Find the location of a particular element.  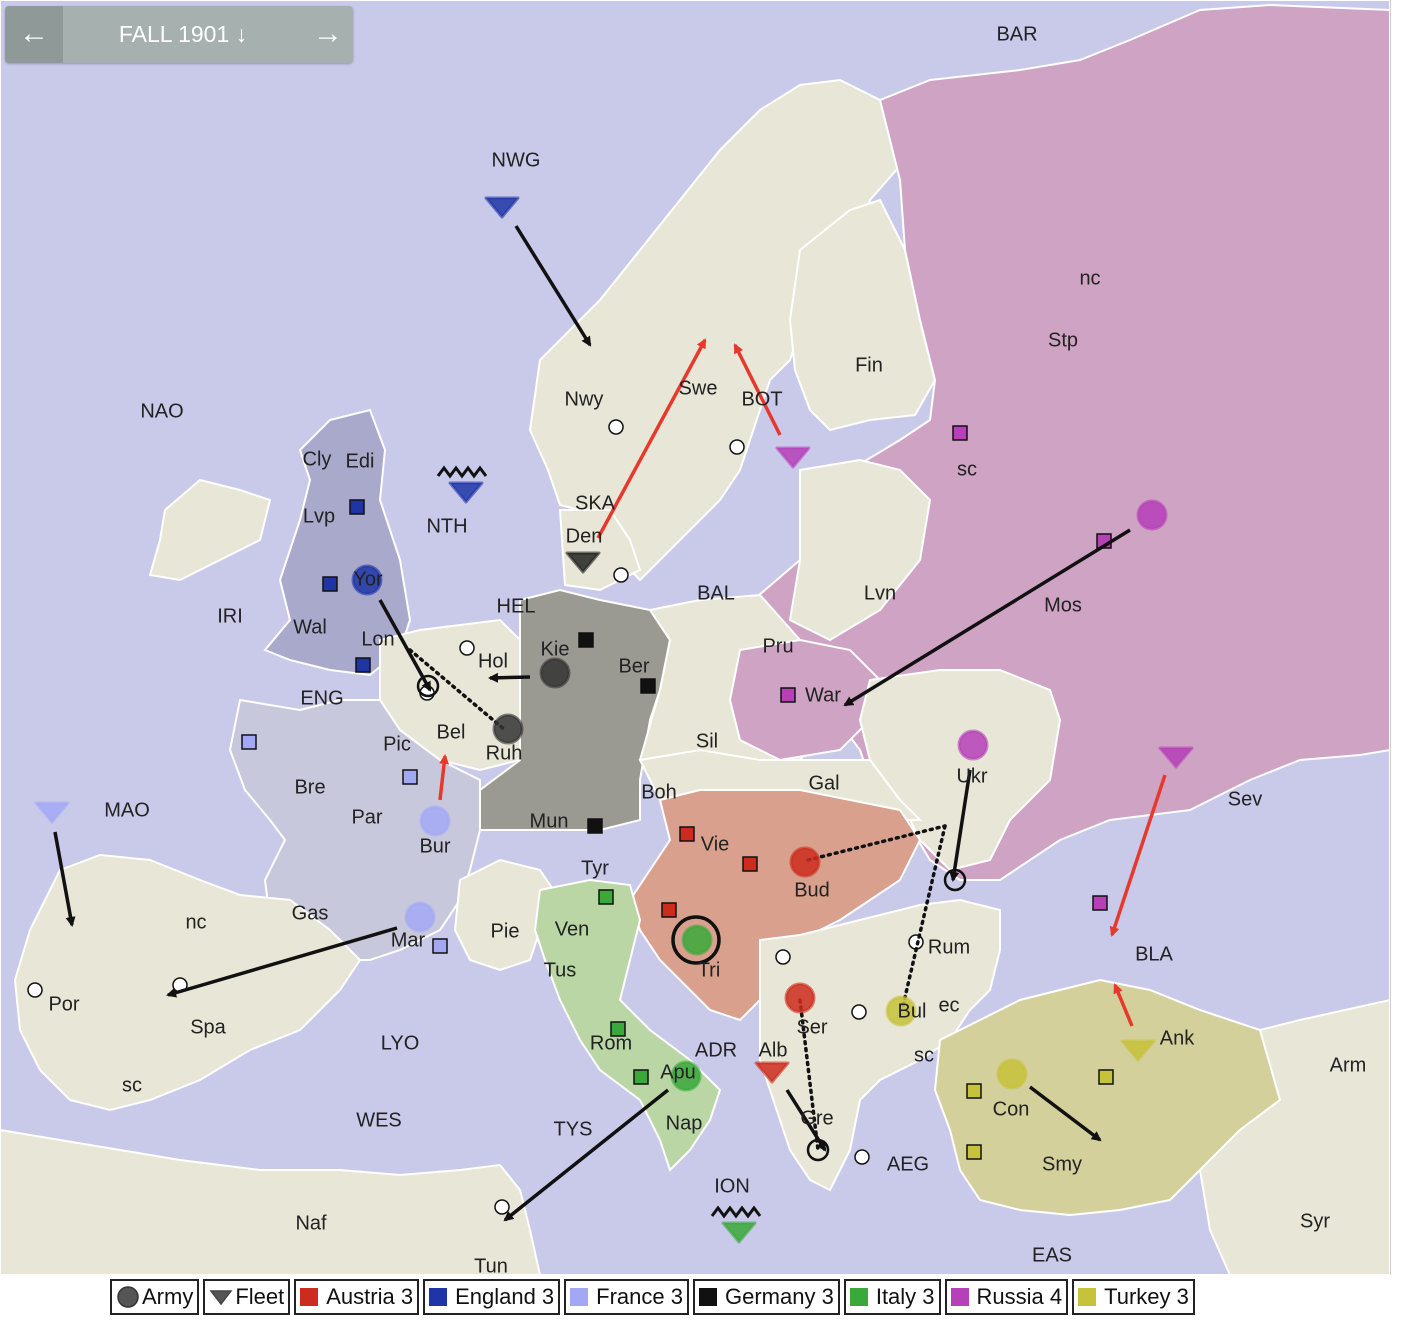

province-label: Vie is located at coordinates (715, 844).